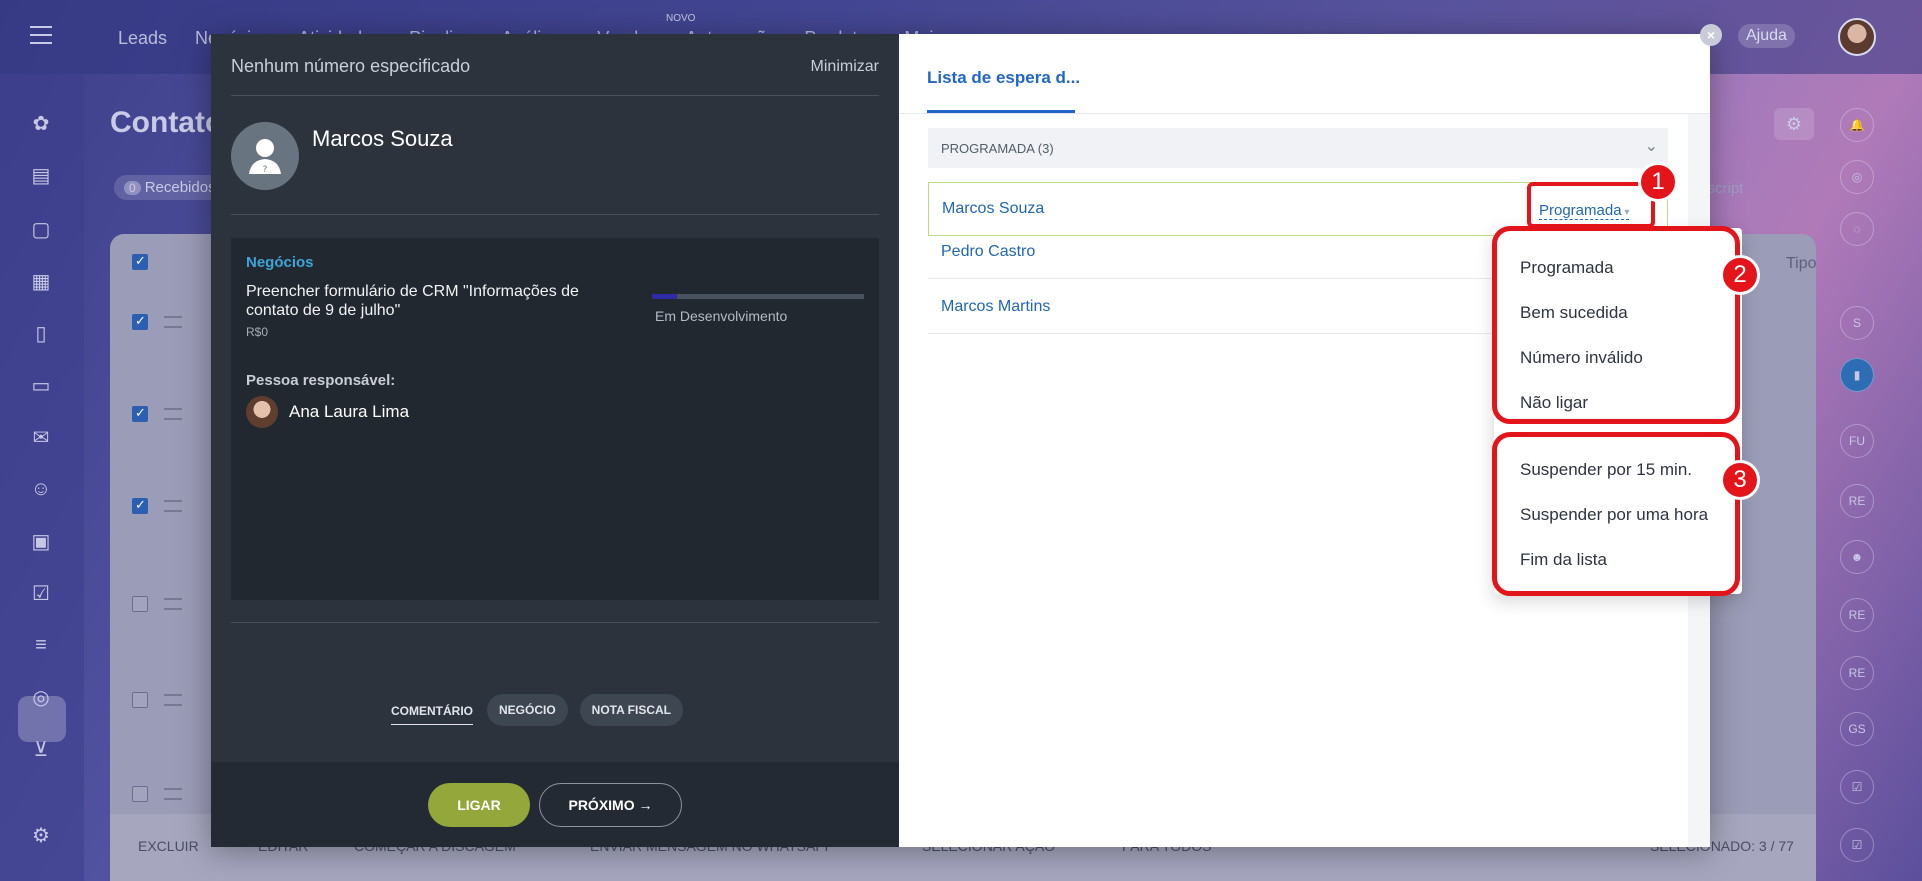  I want to click on user-avatar, so click(1857, 37).